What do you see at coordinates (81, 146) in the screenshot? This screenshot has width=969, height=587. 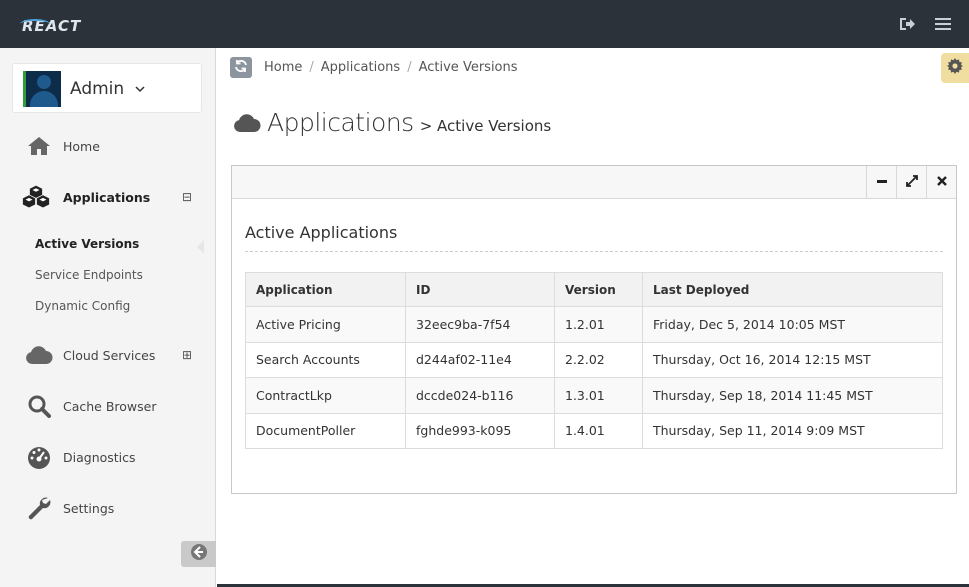 I see `sidebar-item-label: Home` at bounding box center [81, 146].